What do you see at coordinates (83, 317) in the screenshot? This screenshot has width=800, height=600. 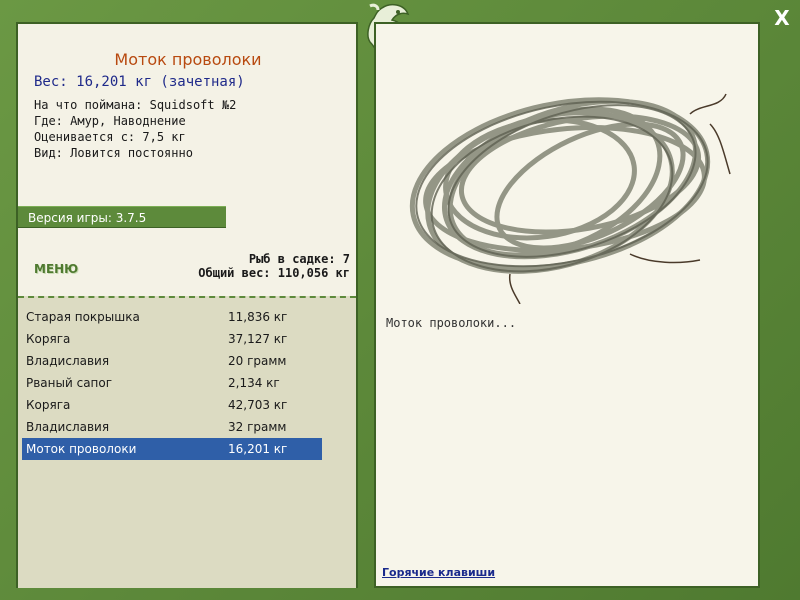 I see `catch-name: Старая покрышка` at bounding box center [83, 317].